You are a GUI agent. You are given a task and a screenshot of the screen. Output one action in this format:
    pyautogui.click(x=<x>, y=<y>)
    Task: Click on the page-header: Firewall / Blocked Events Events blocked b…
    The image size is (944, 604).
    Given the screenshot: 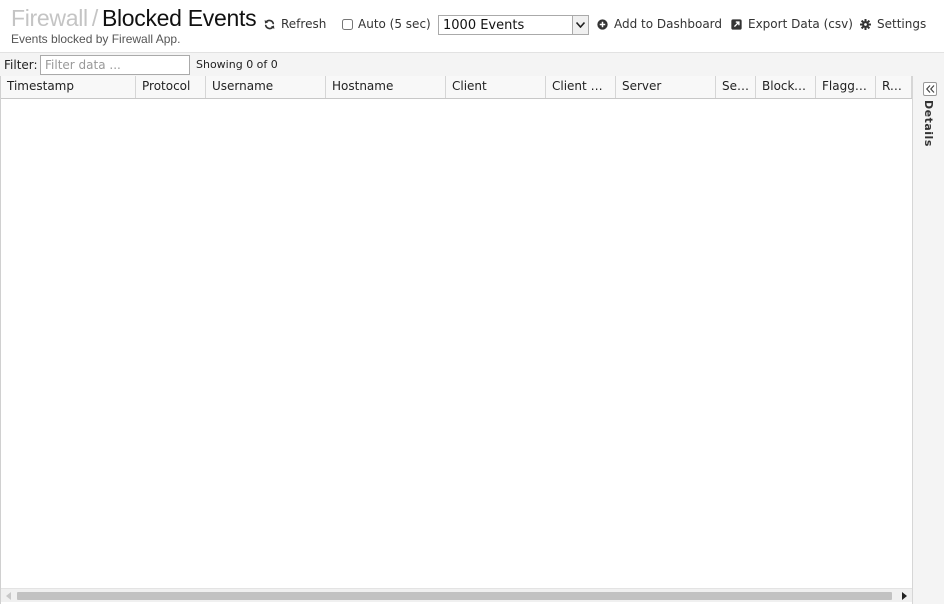 What is the action you would take?
    pyautogui.click(x=472, y=26)
    